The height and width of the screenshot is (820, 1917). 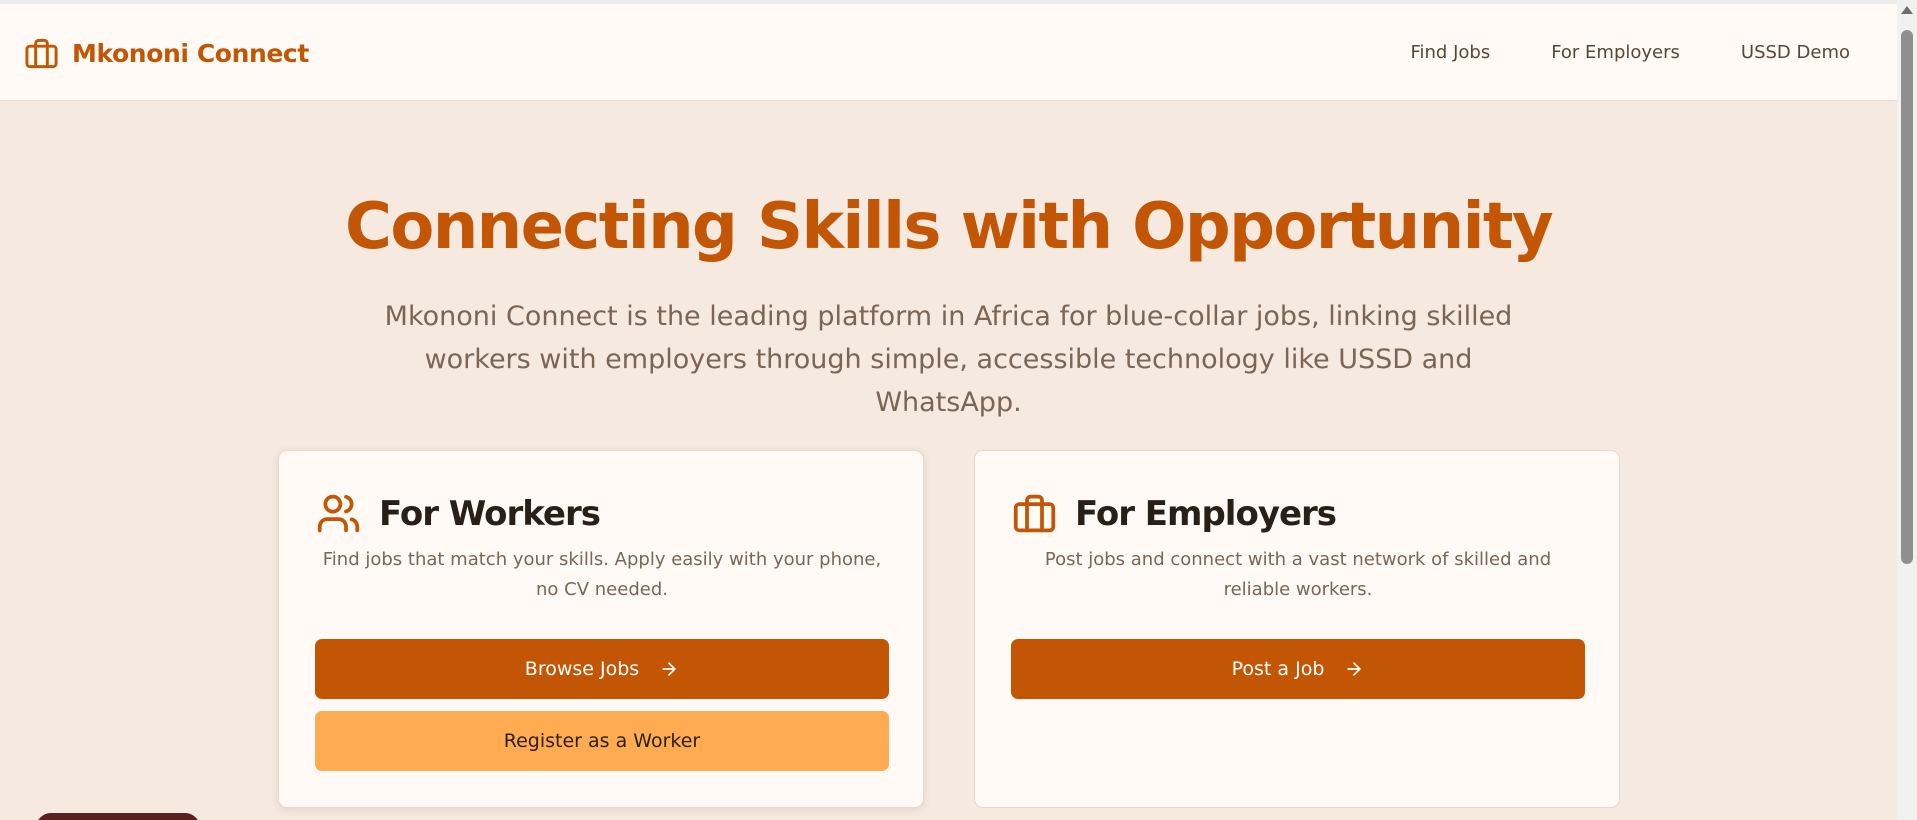 I want to click on employers-card-header: For Employers, so click(x=1174, y=513).